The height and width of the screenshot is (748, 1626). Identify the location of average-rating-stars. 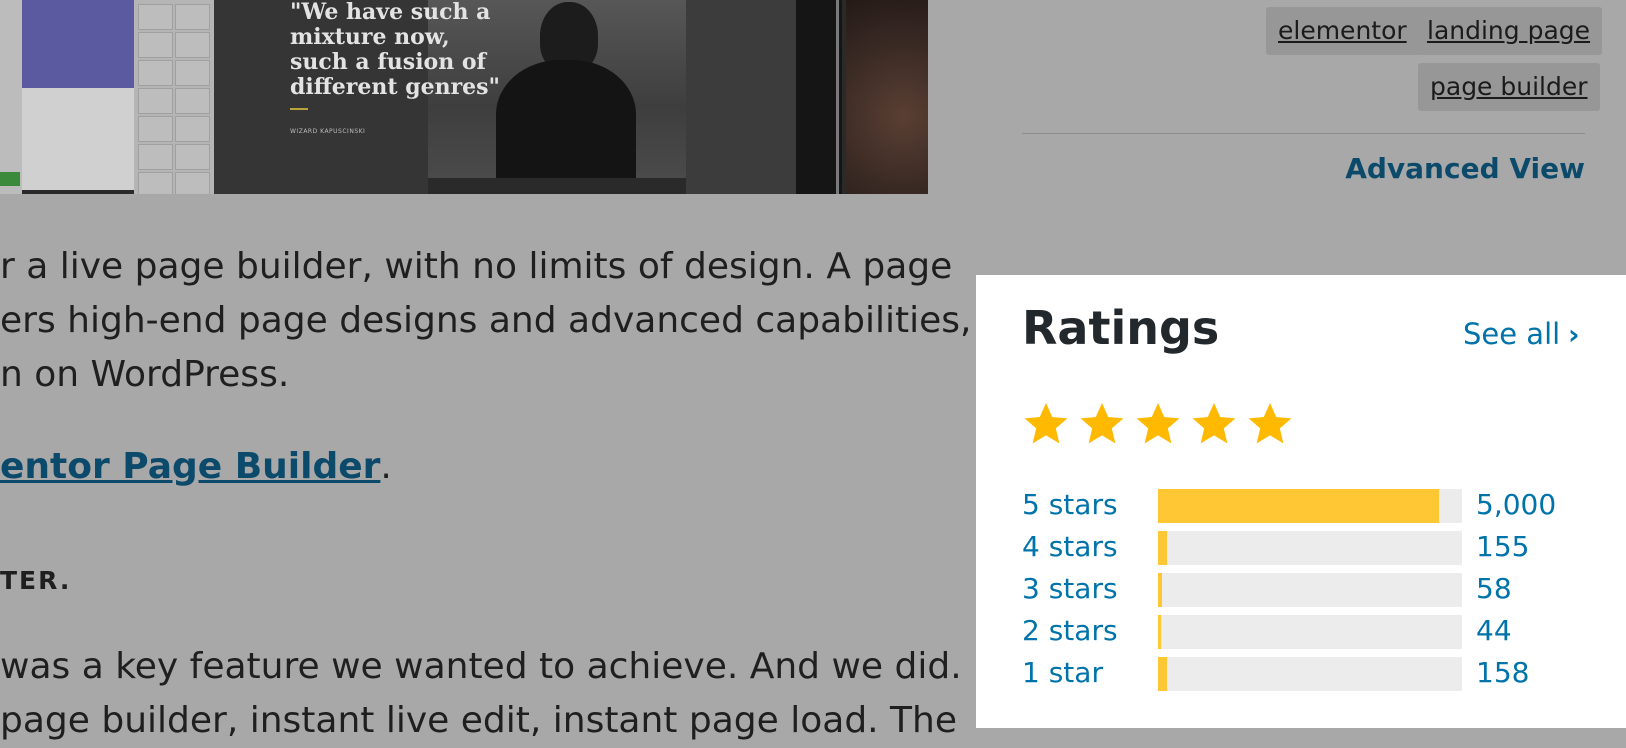
(1158, 424).